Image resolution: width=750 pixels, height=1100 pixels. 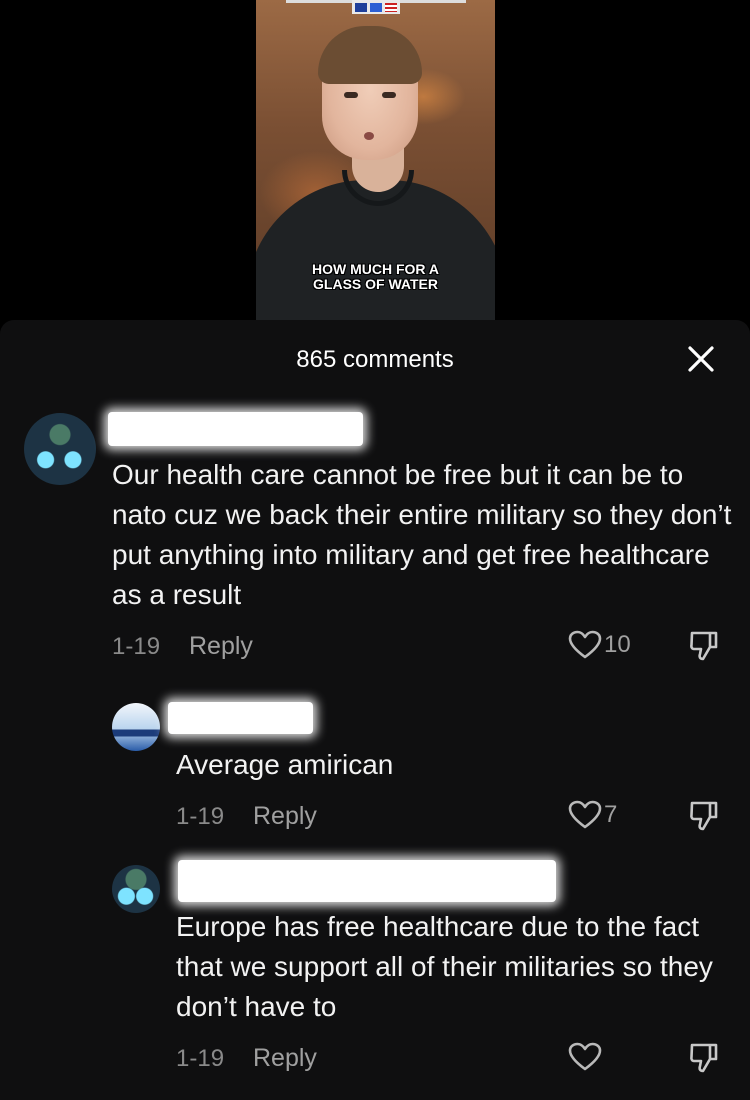 What do you see at coordinates (375, 269) in the screenshot?
I see `video-caption-line-1: HOW MUCH FOR A` at bounding box center [375, 269].